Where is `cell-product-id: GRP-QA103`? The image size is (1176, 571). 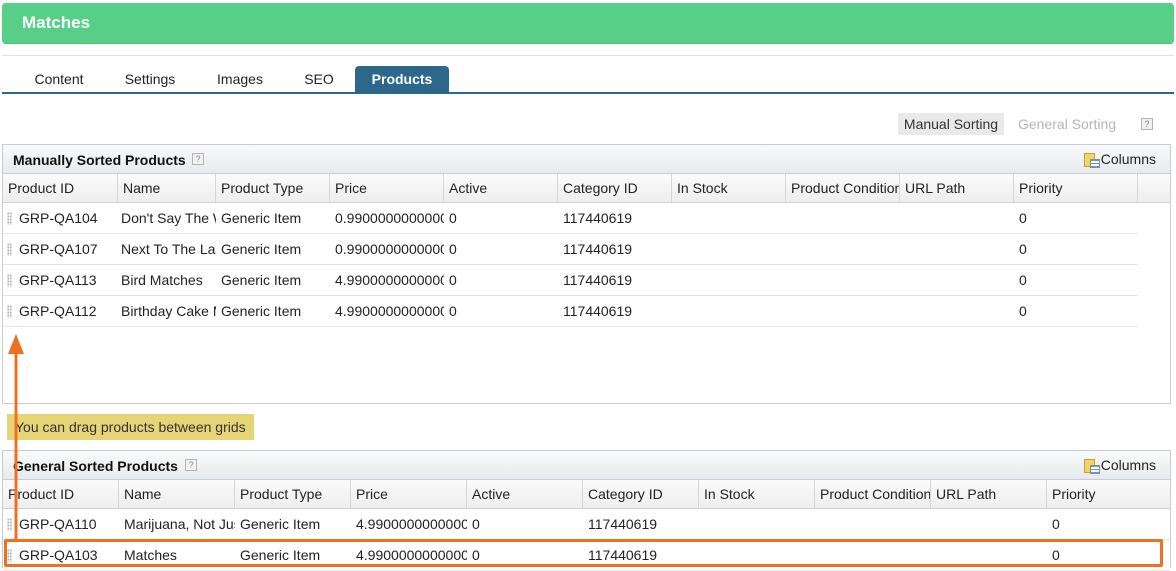
cell-product-id: GRP-QA103 is located at coordinates (58, 555).